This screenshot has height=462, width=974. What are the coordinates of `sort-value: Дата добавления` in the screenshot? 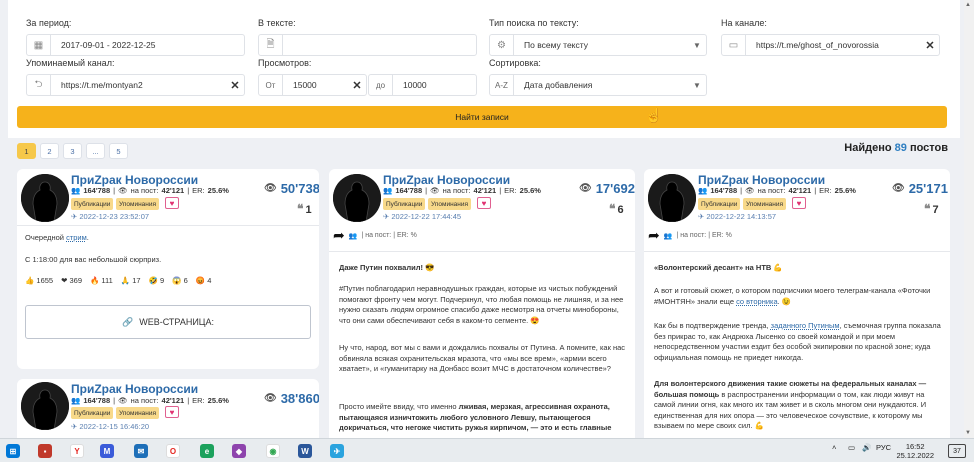 It's located at (558, 85).